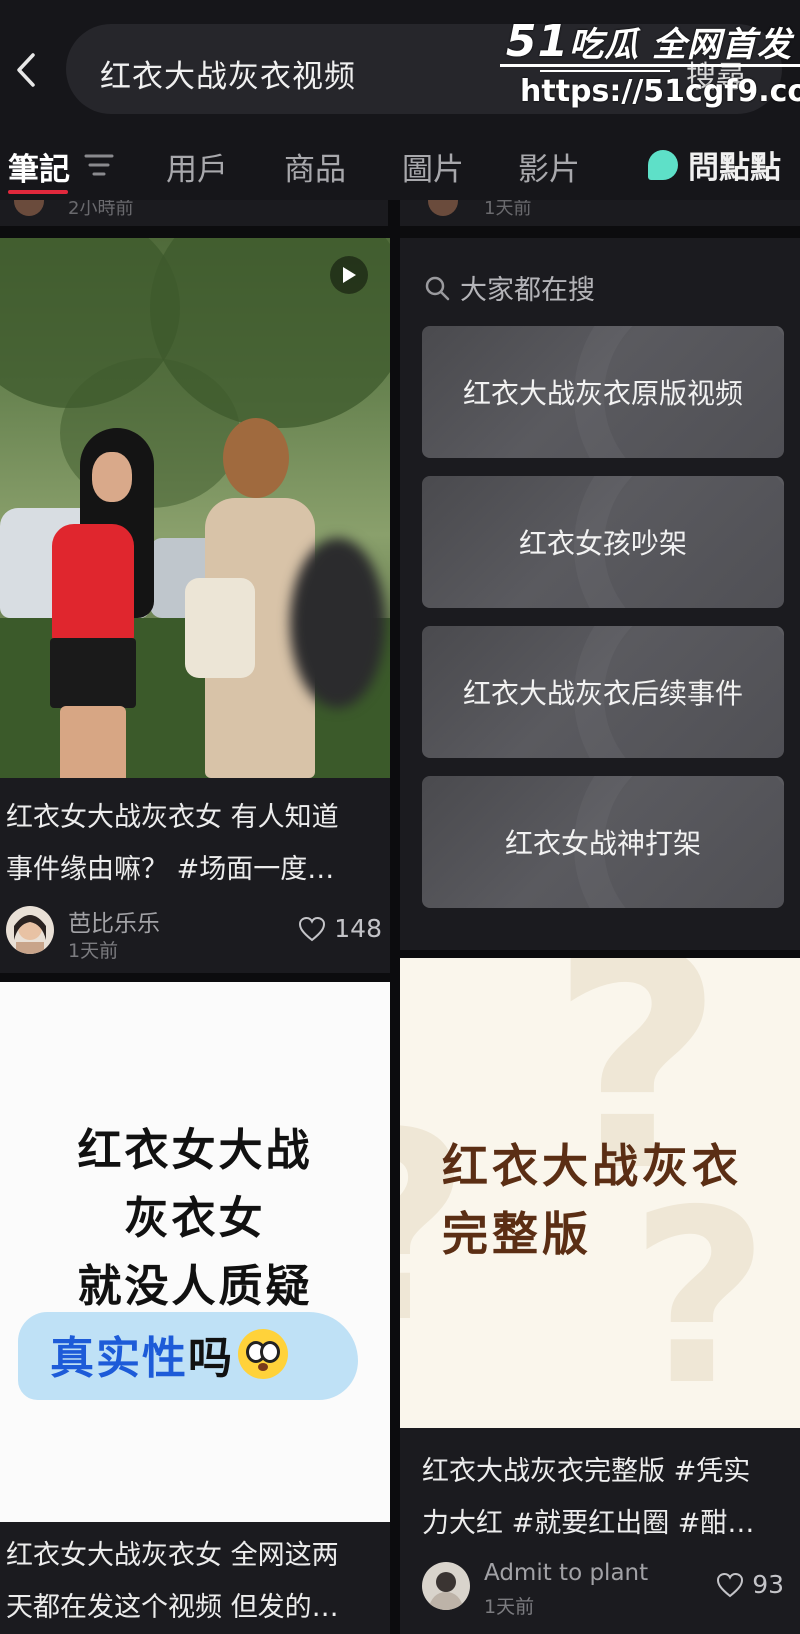 The height and width of the screenshot is (1634, 800). What do you see at coordinates (603, 692) in the screenshot?
I see `trending-item: 红衣大战灰衣后续事件` at bounding box center [603, 692].